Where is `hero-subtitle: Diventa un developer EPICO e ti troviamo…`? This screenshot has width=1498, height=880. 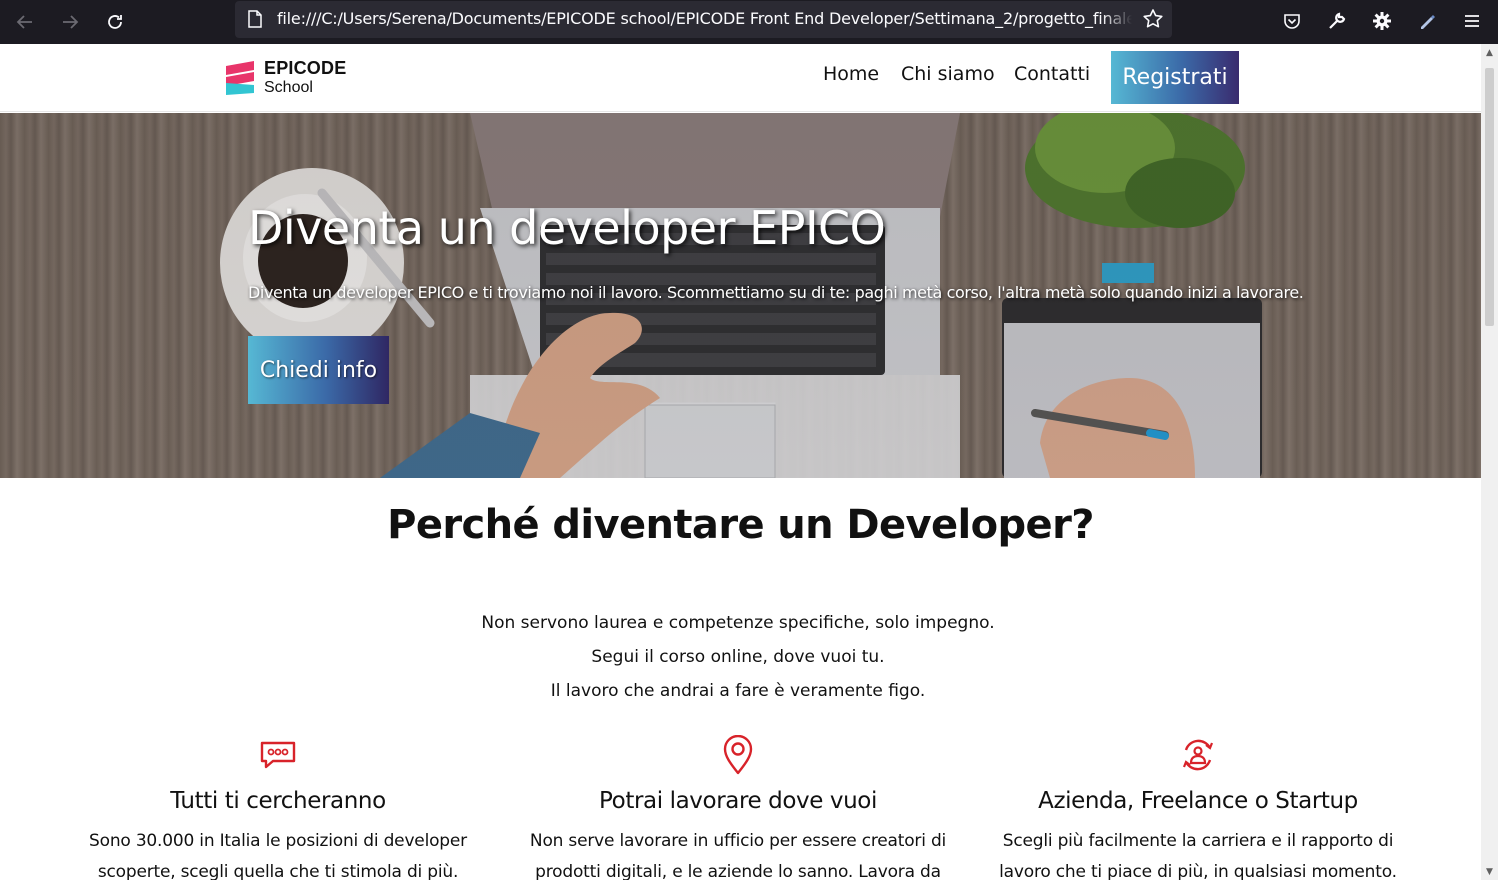
hero-subtitle: Diventa un developer EPICO e ti troviamo… is located at coordinates (776, 292).